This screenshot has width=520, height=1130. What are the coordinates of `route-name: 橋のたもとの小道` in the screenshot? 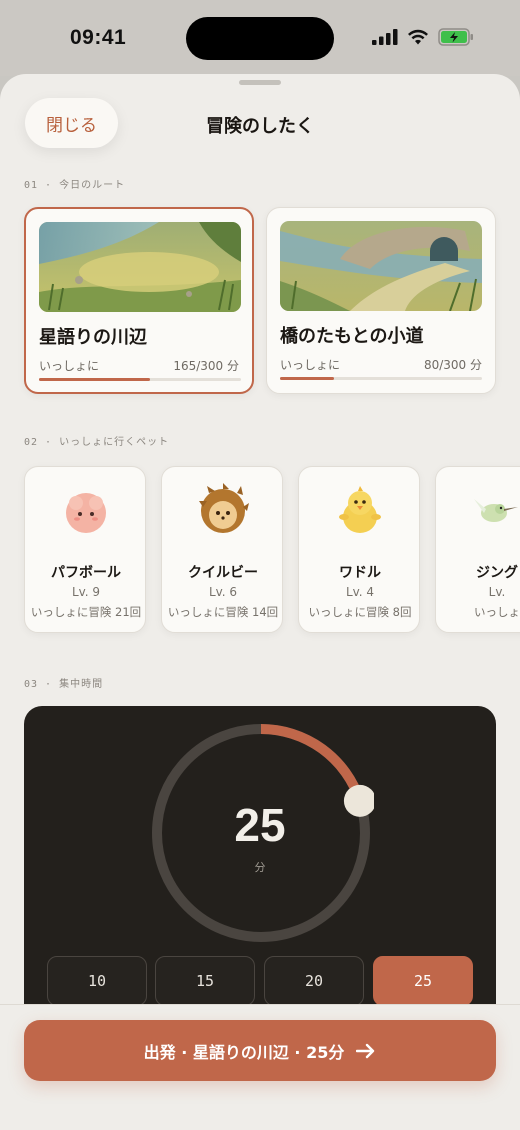 It's located at (352, 336).